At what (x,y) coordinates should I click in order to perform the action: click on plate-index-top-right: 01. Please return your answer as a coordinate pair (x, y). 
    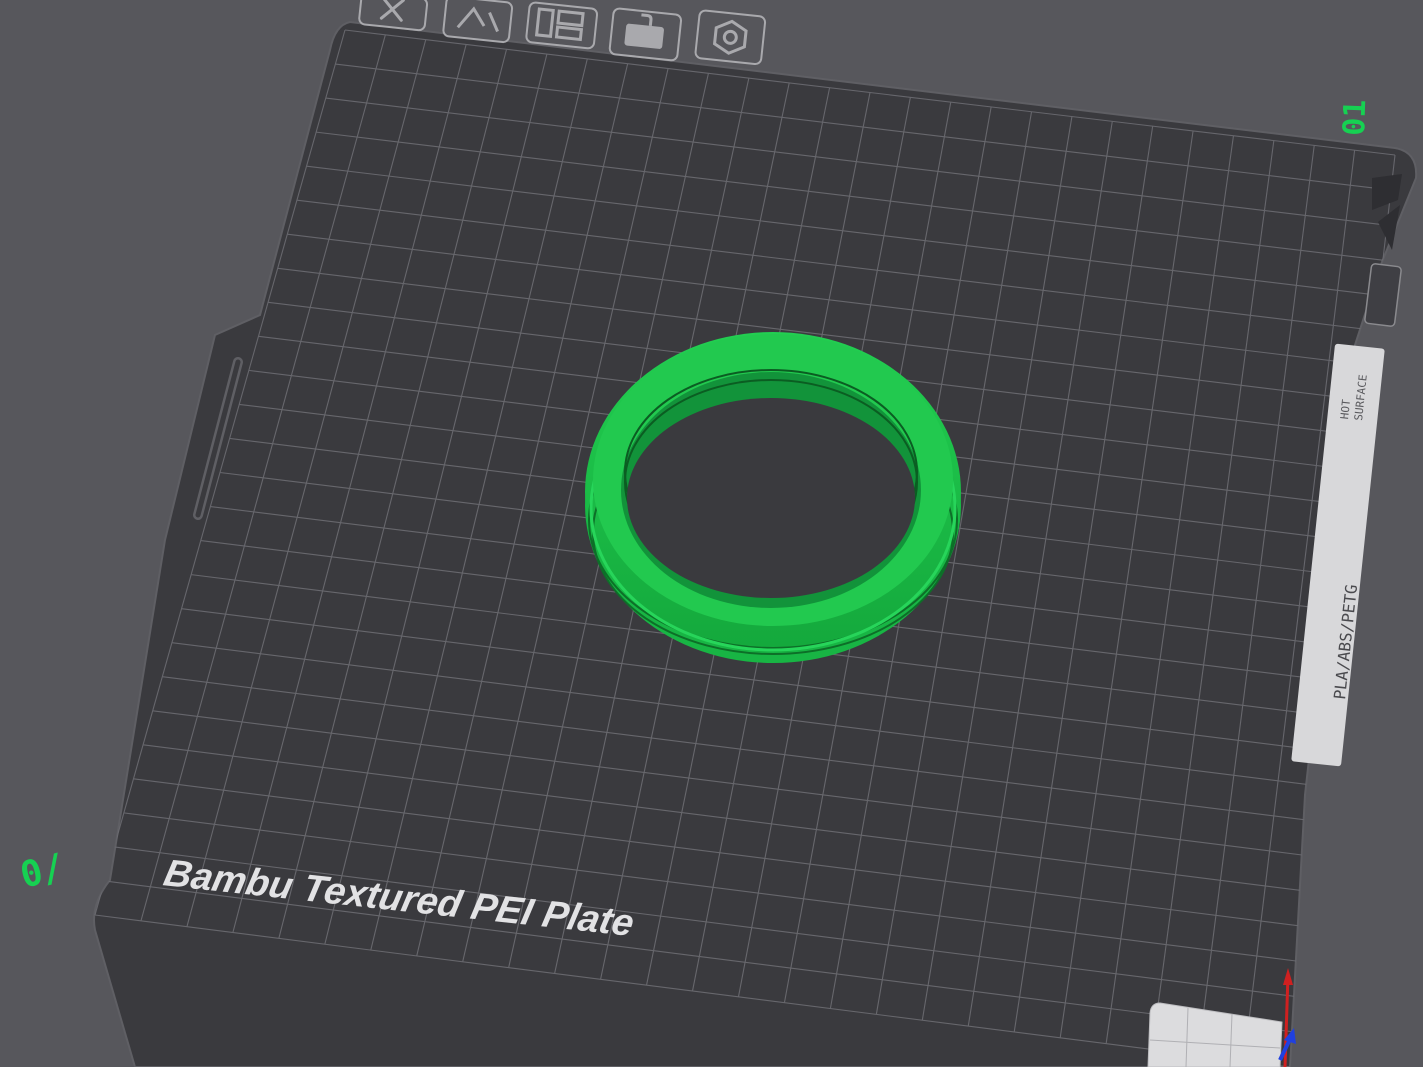
    Looking at the image, I should click on (1355, 117).